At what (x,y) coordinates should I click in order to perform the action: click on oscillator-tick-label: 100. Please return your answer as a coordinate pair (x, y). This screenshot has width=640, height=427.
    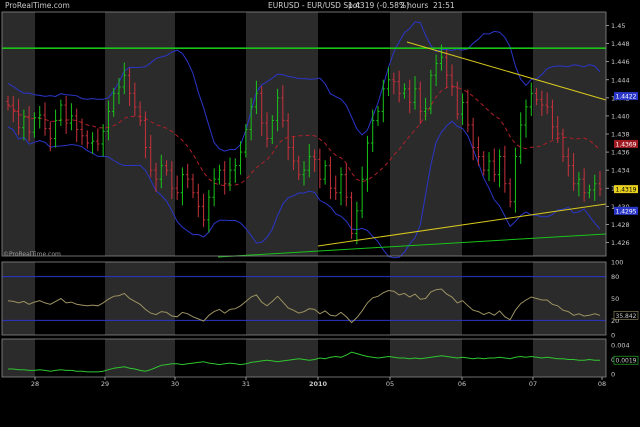
    Looking at the image, I should click on (617, 263).